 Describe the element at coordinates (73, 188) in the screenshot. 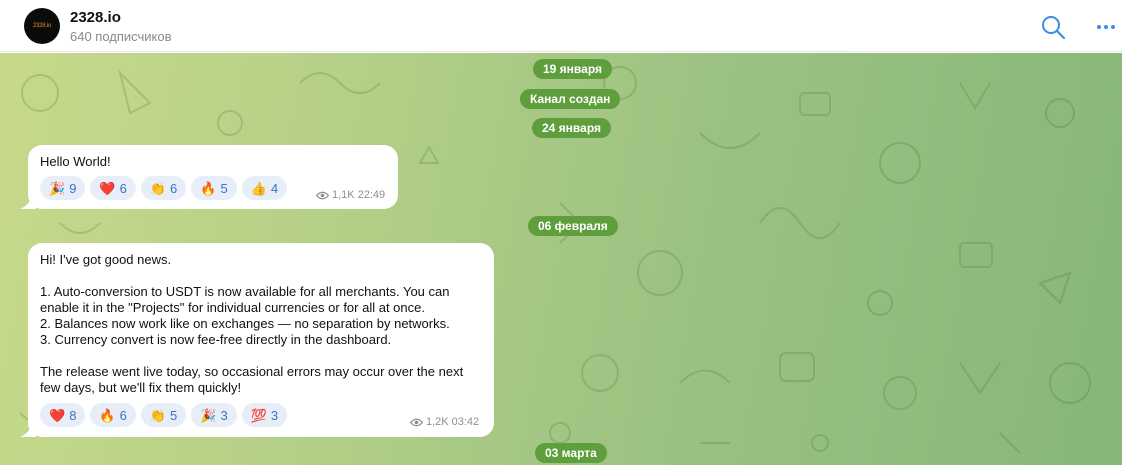

I see `reaction-count: 9` at that location.